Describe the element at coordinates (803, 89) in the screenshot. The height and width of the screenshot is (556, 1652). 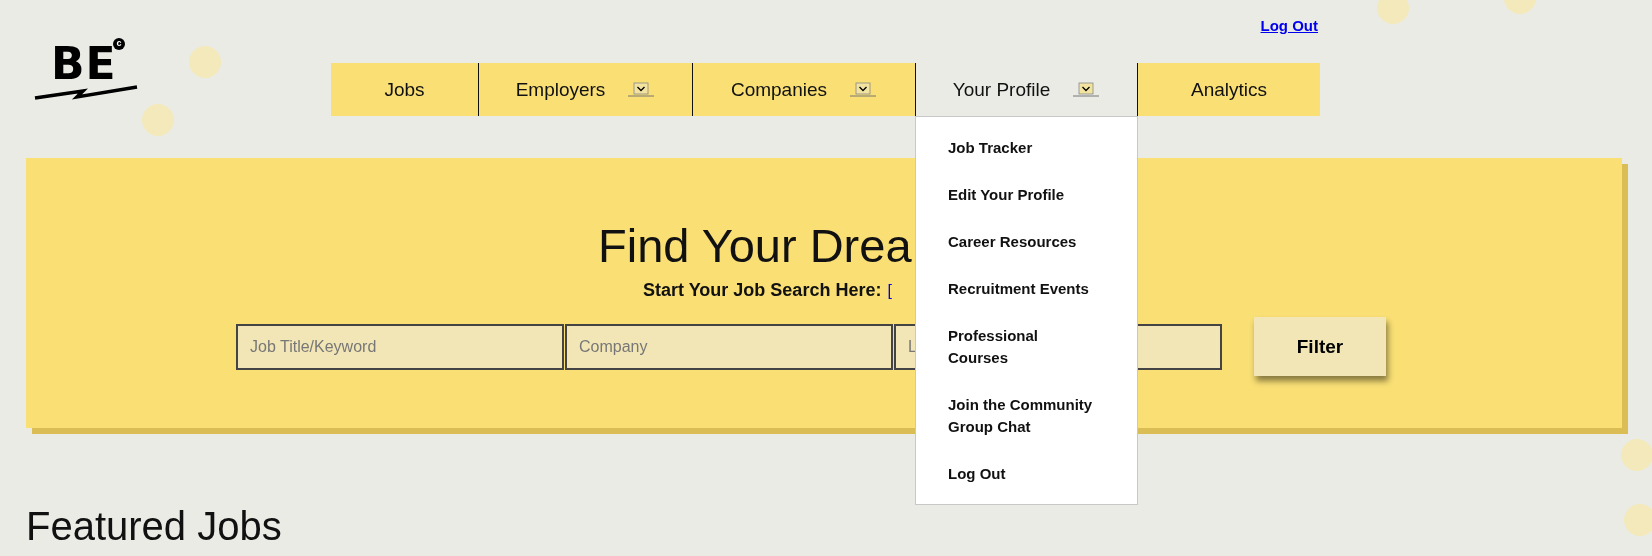
I see `nav-tab: Companies` at that location.